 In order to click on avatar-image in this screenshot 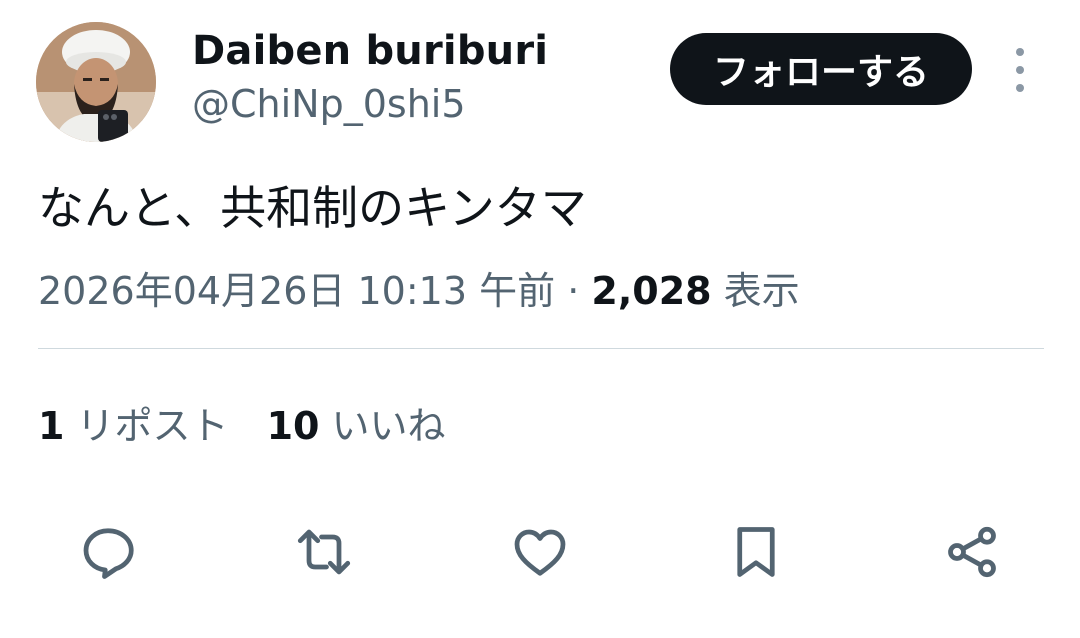, I will do `click(96, 82)`.